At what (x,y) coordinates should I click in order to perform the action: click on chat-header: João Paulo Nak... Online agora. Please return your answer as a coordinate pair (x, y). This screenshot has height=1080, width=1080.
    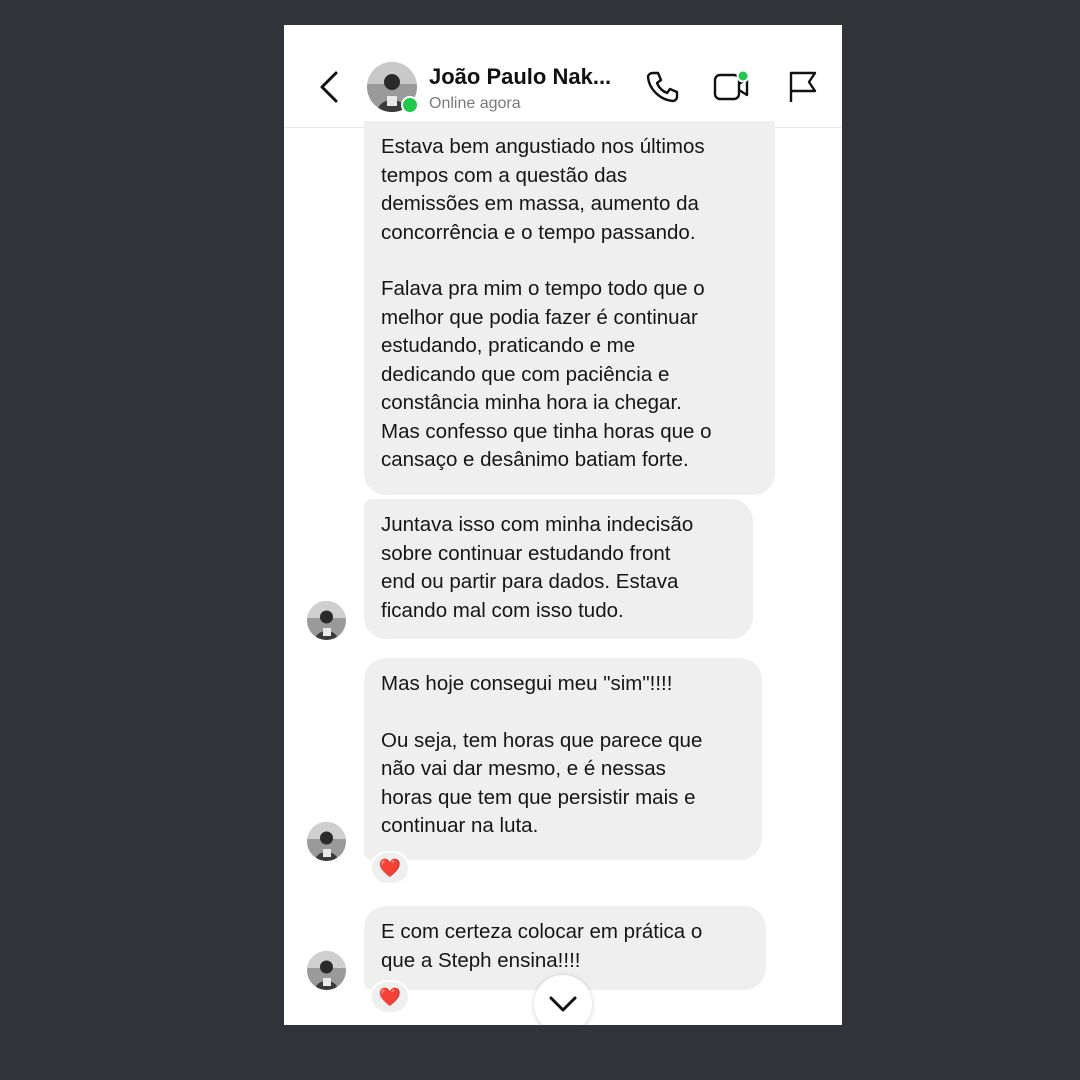
    Looking at the image, I should click on (563, 76).